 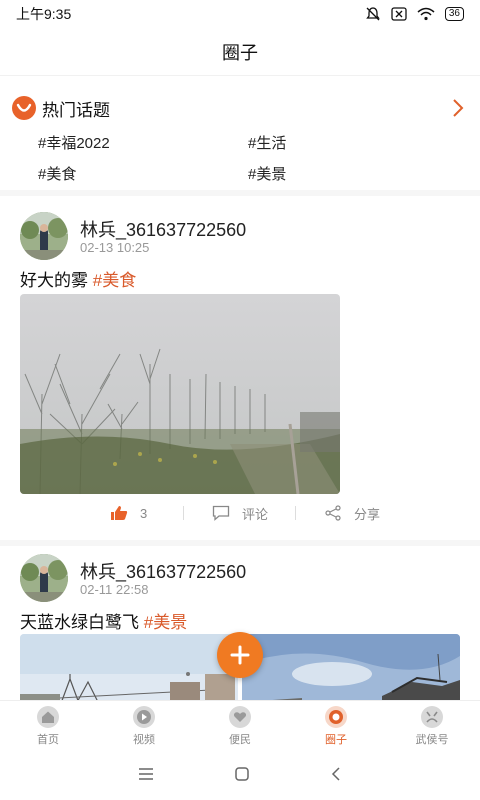 I want to click on like-button: 3, so click(x=128, y=513).